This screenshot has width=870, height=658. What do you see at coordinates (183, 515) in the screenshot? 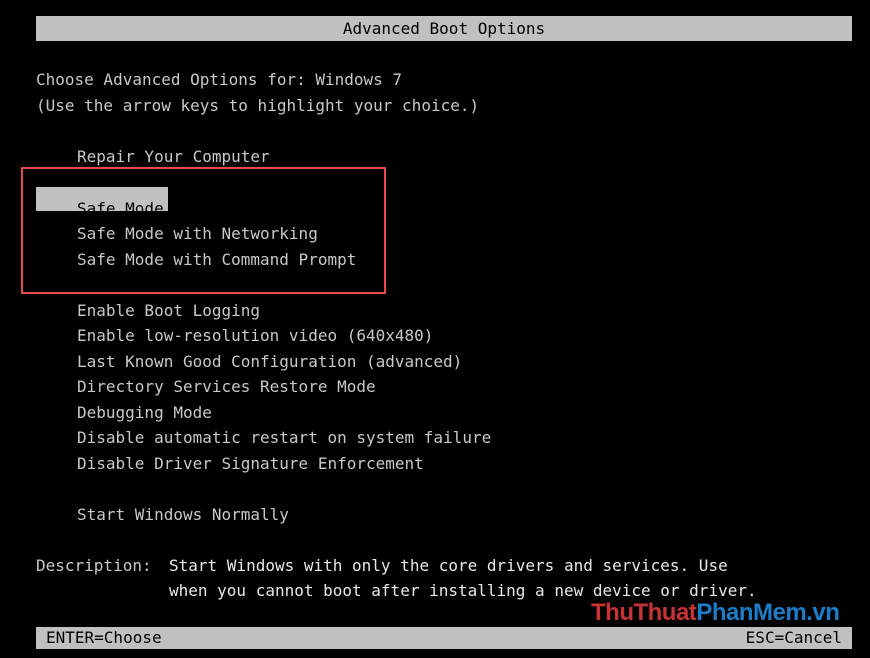
I see `menu-item-start-normally: Start Windows Normally` at bounding box center [183, 515].